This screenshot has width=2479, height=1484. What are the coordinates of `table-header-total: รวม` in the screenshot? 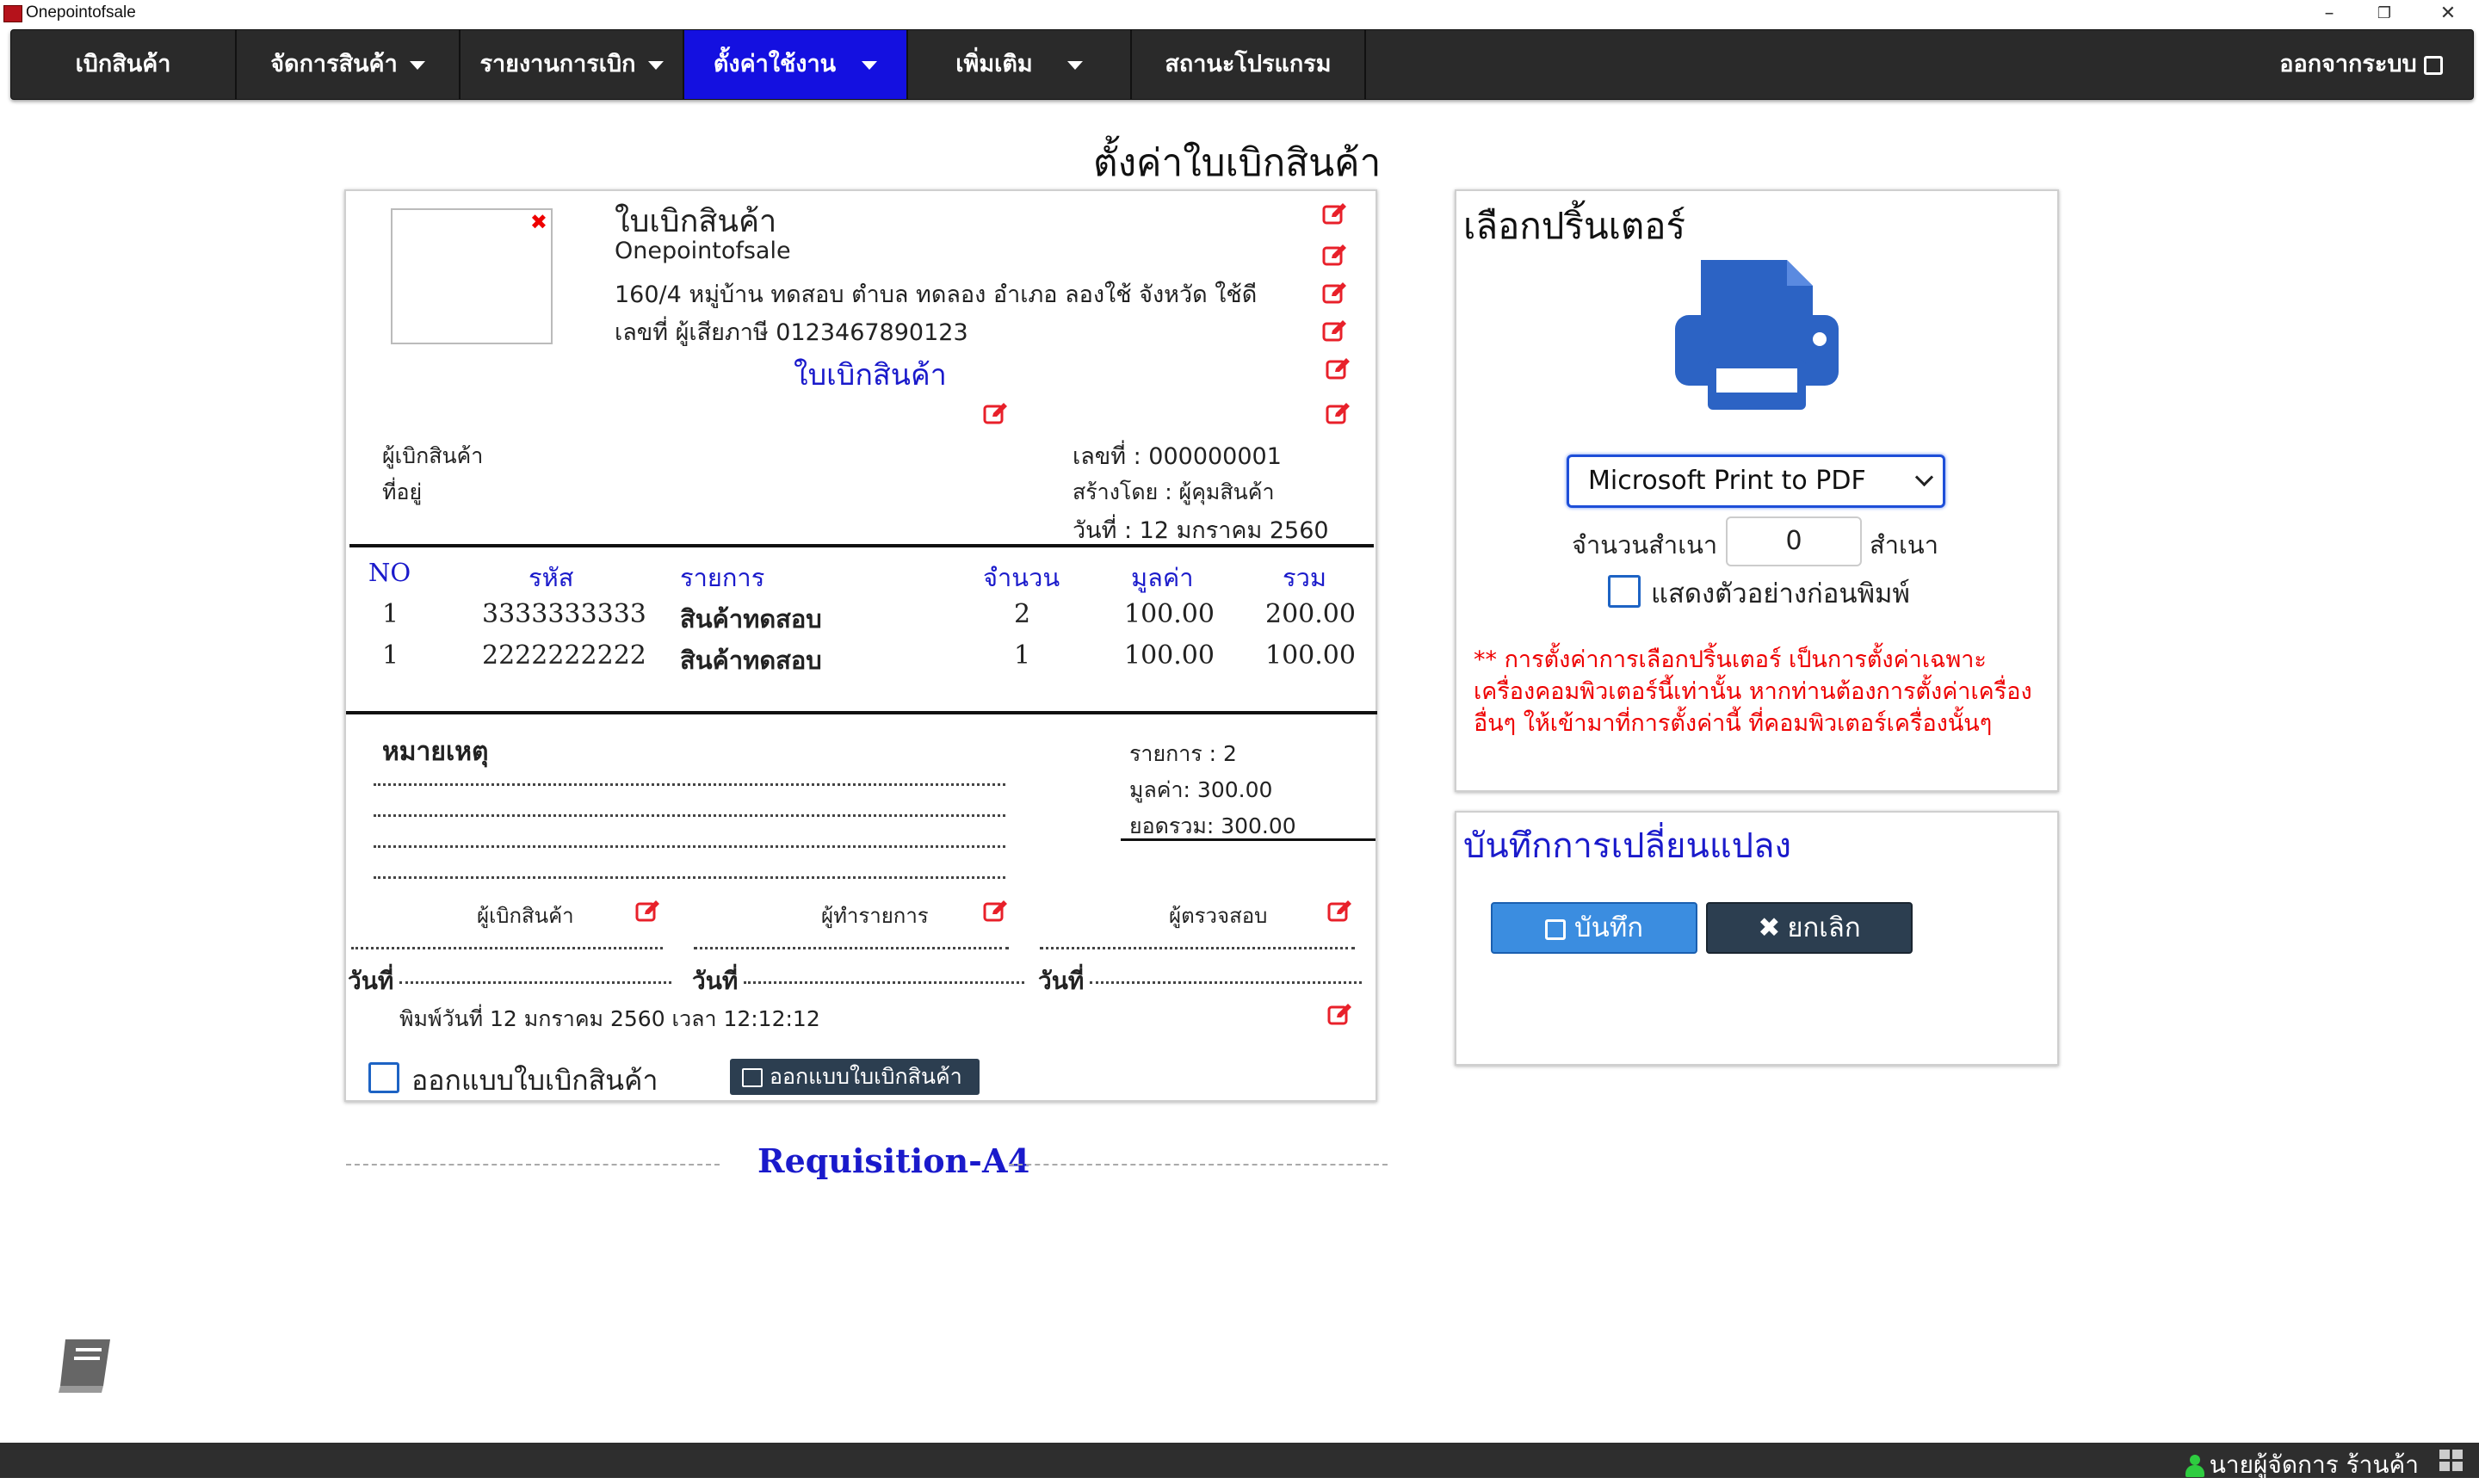 It's located at (1304, 577).